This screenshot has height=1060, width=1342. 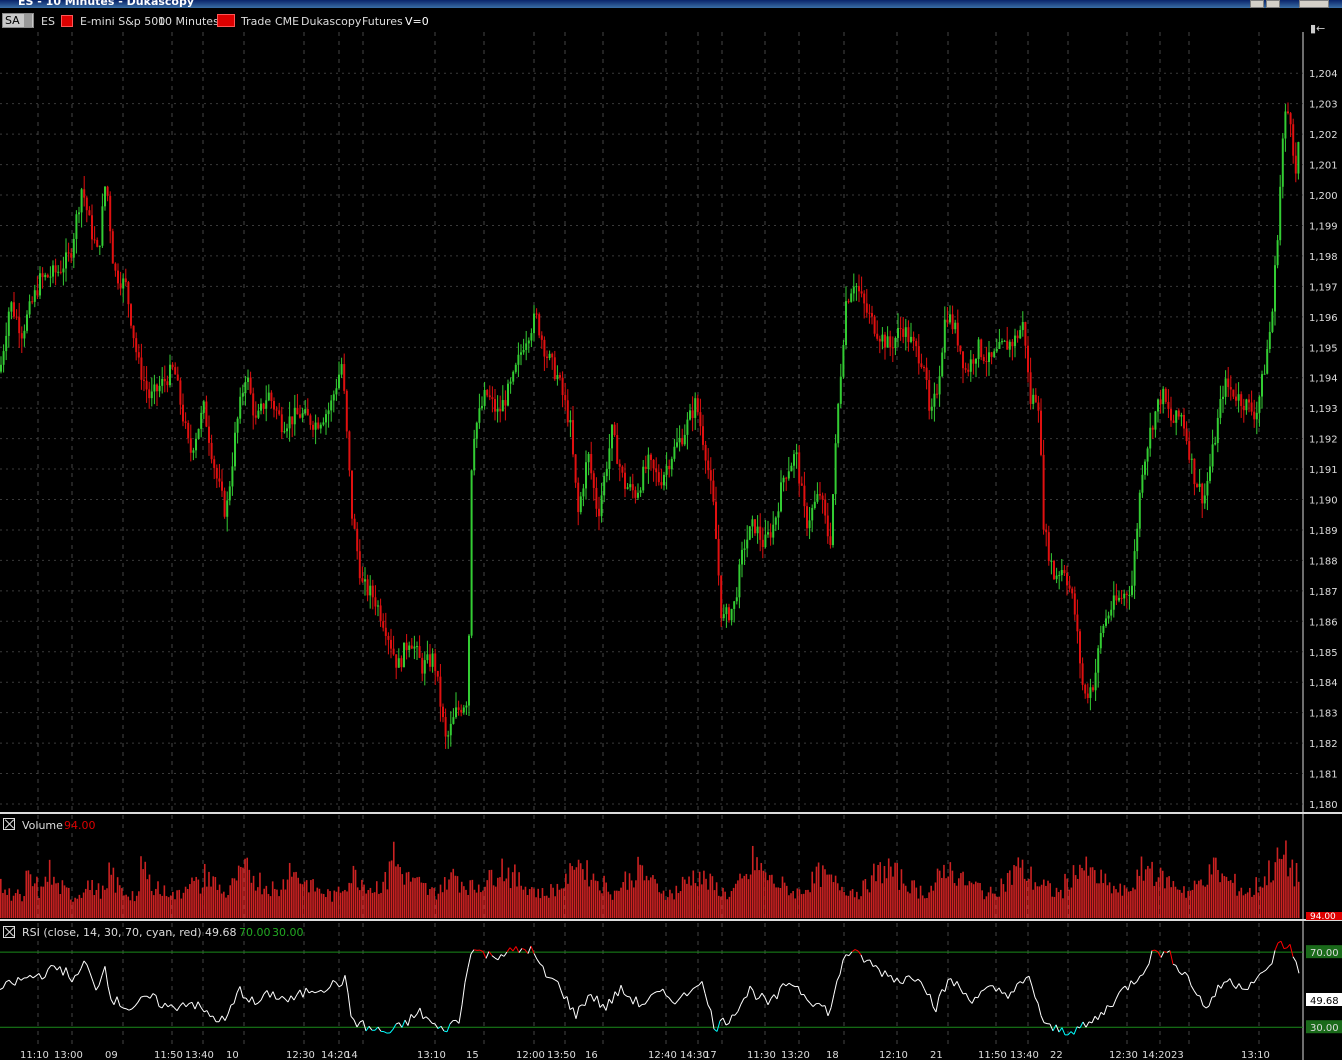 I want to click on price-tick-label: 1,184, so click(x=1323, y=683).